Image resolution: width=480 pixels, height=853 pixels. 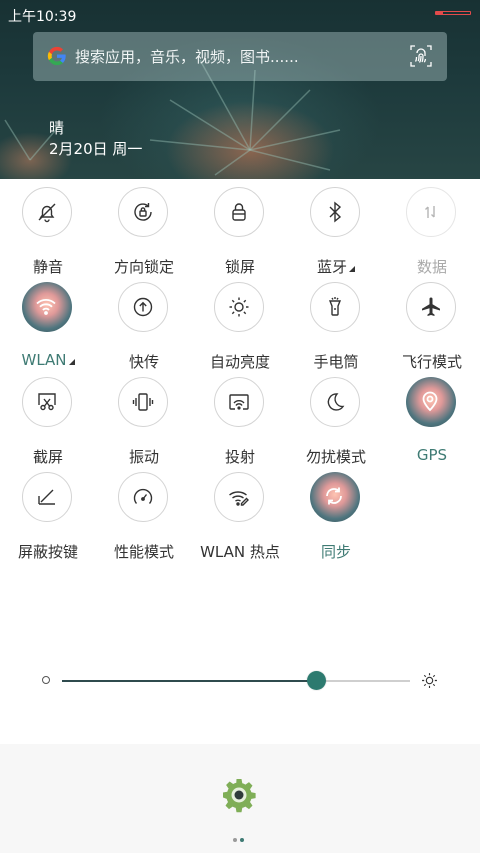 I want to click on flashlight-icon, so click(x=335, y=306).